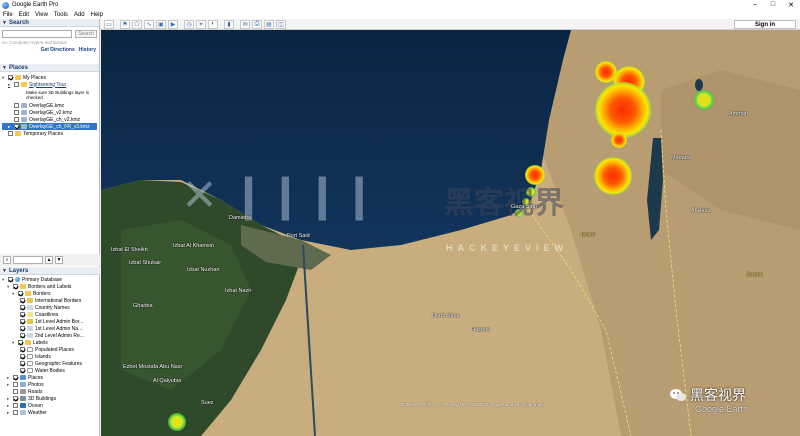 This screenshot has height=436, width=800. I want to click on view-in-maps-icon: ◫, so click(281, 24).